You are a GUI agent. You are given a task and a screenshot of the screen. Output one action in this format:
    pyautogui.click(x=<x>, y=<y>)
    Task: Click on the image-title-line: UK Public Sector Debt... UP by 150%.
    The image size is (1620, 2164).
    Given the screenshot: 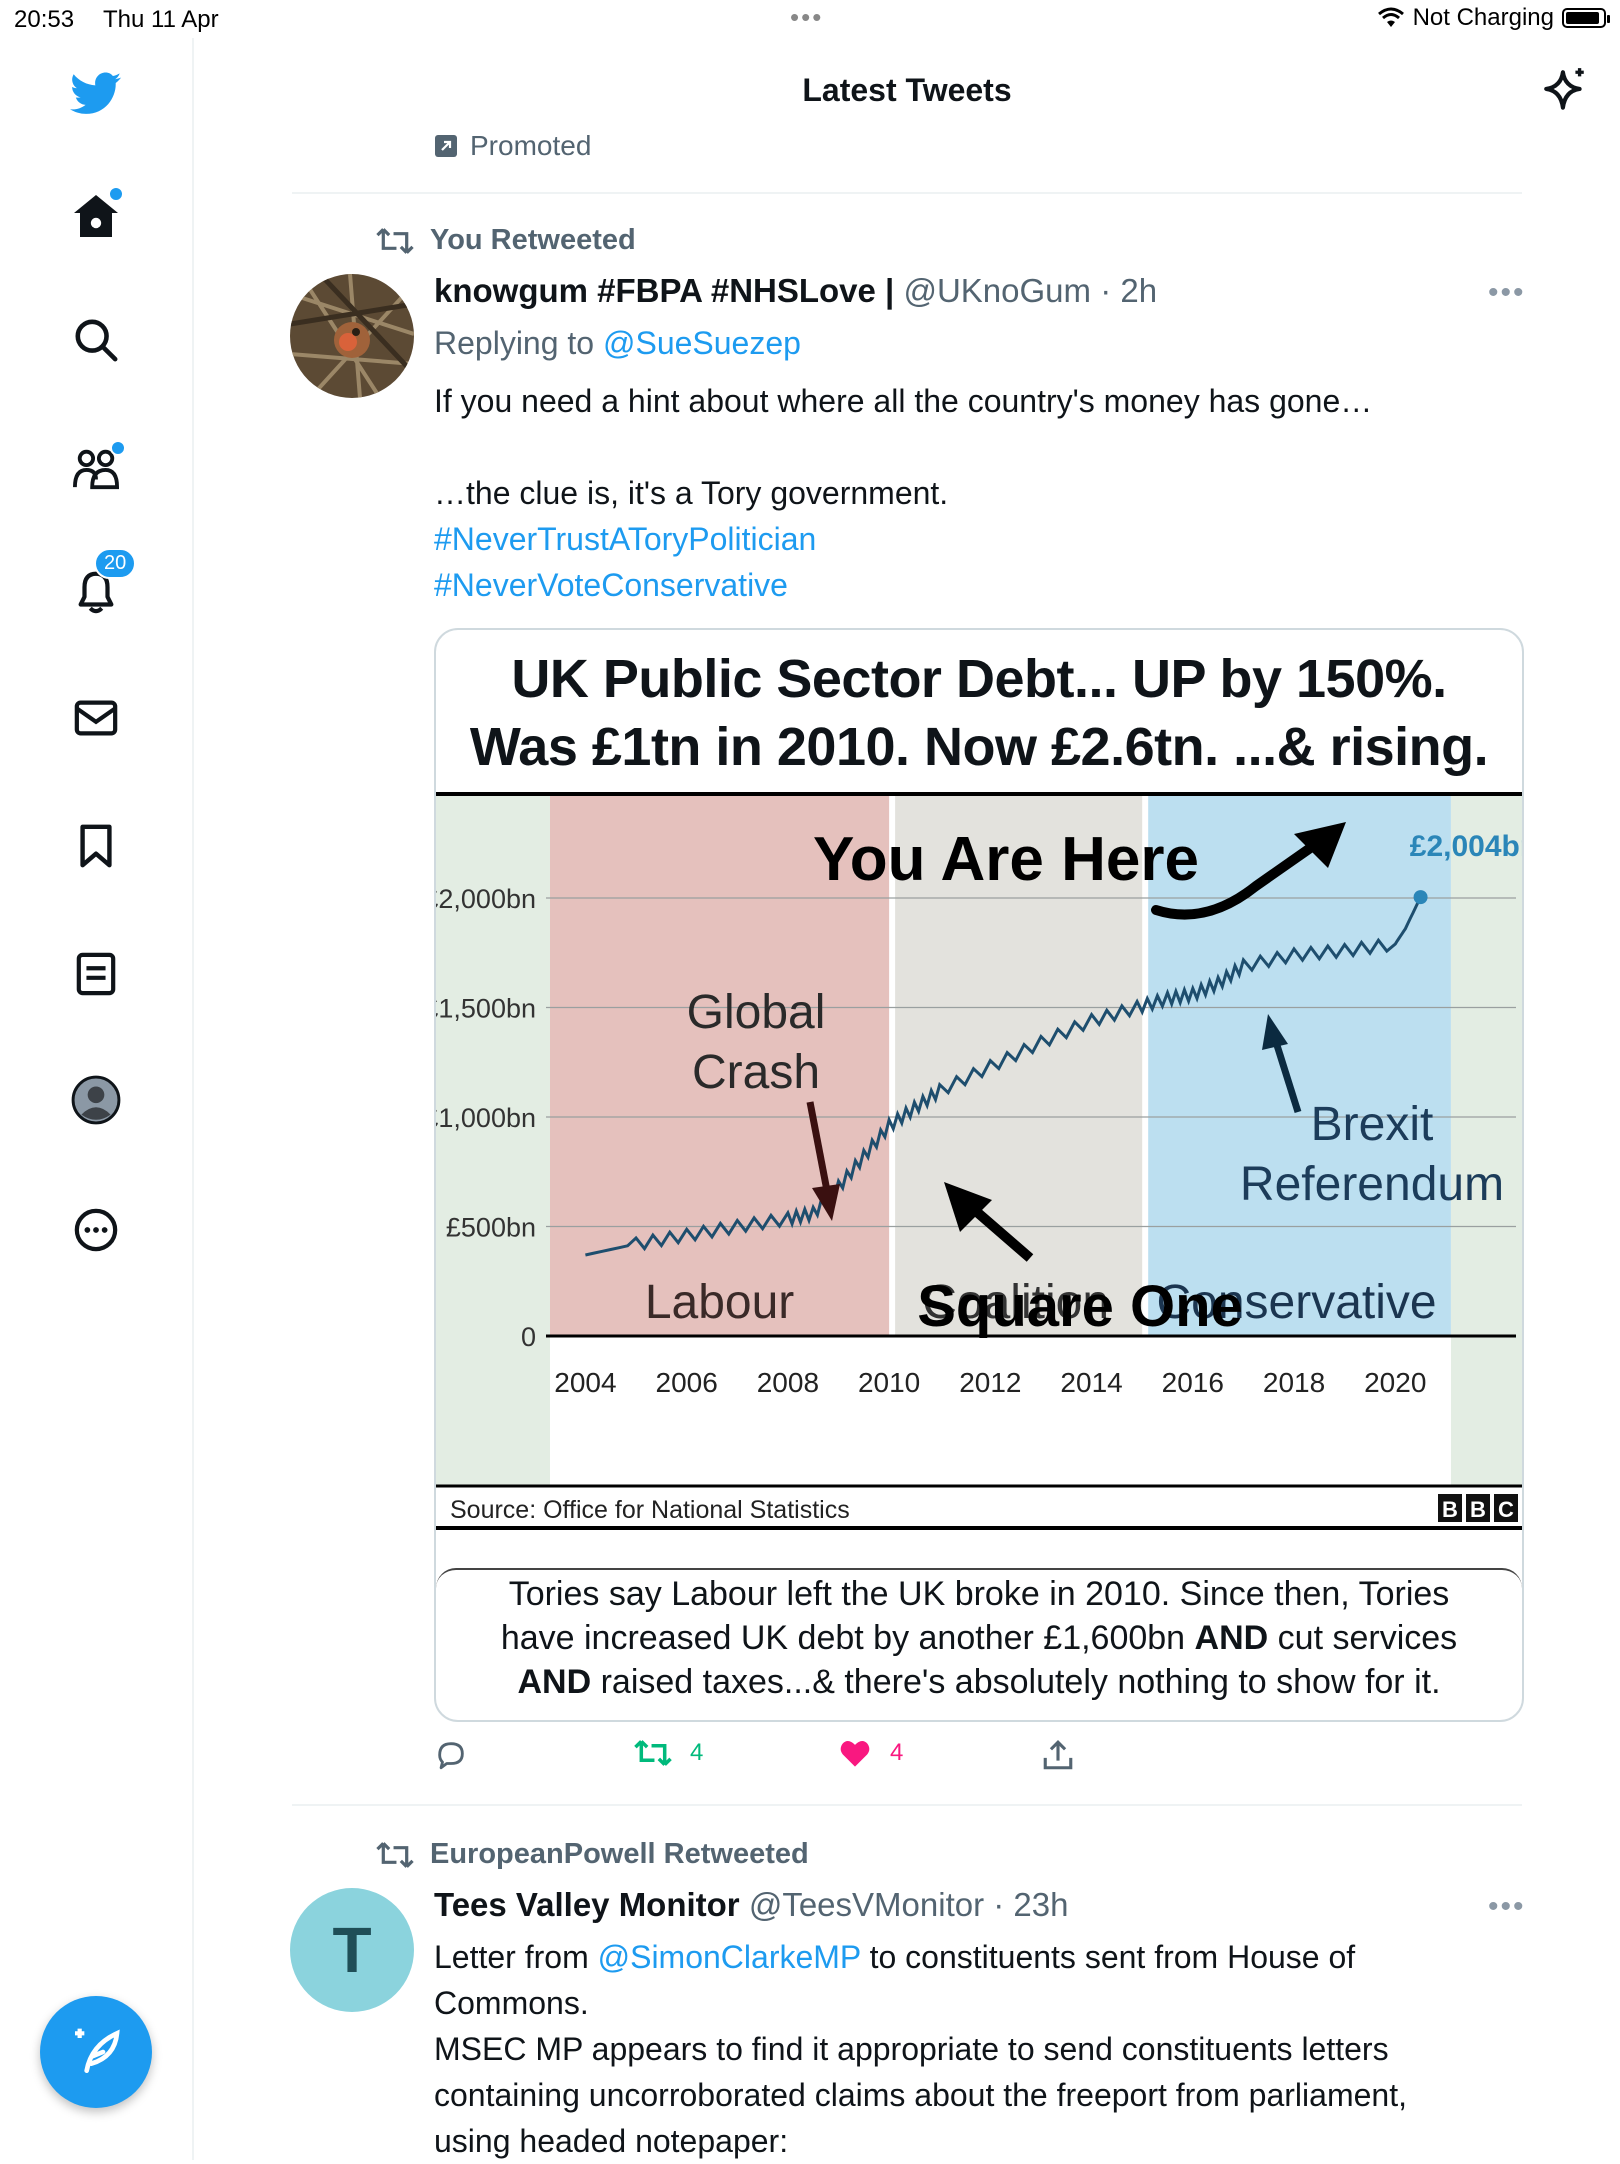 What is the action you would take?
    pyautogui.click(x=979, y=679)
    